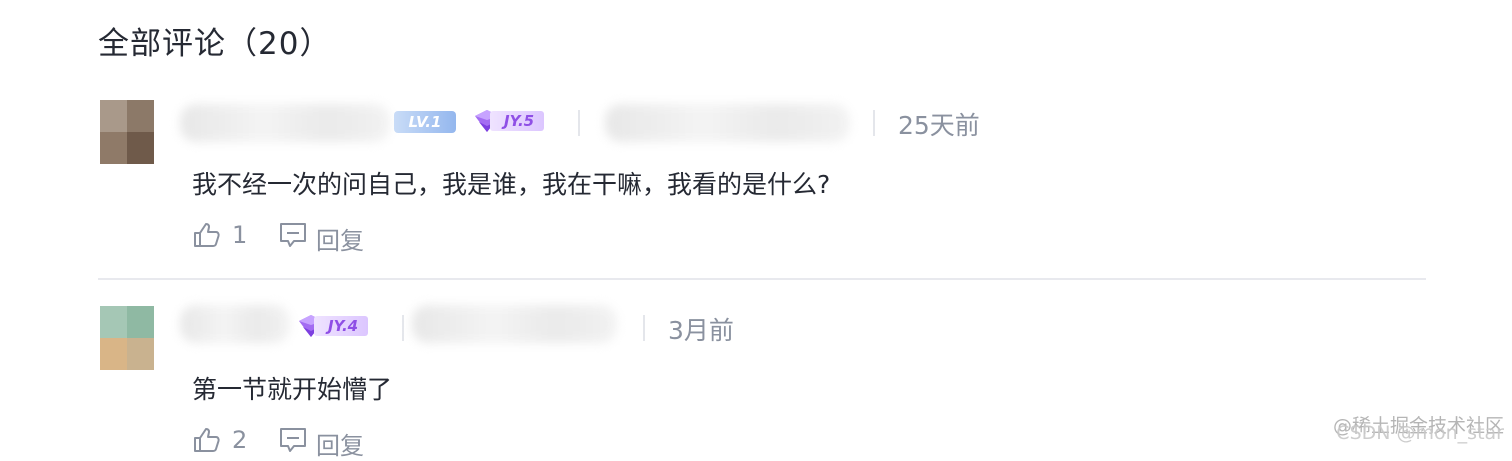  What do you see at coordinates (425, 122) in the screenshot?
I see `level-badge: LV.1` at bounding box center [425, 122].